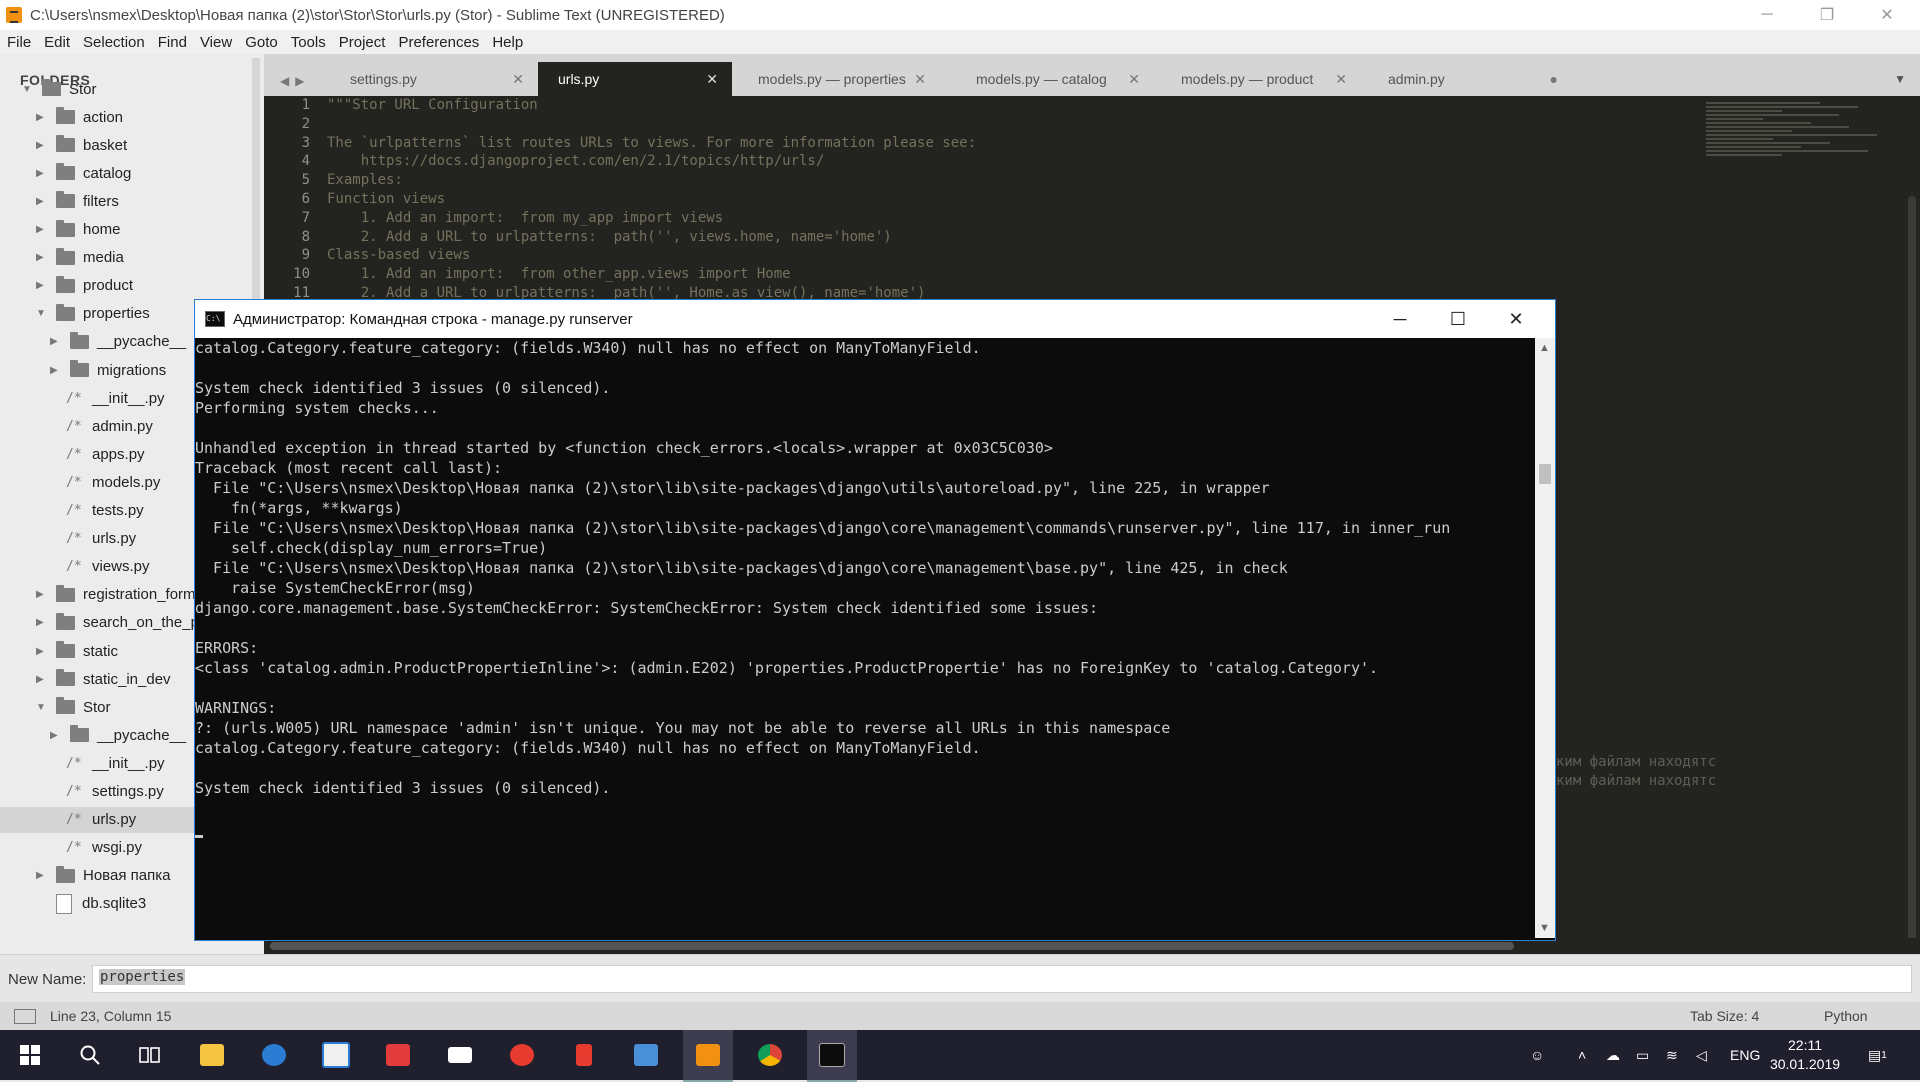 The width and height of the screenshot is (1920, 1082). Describe the element at coordinates (80, 258) in the screenshot. I see `sidebar-item: ▶ media` at that location.